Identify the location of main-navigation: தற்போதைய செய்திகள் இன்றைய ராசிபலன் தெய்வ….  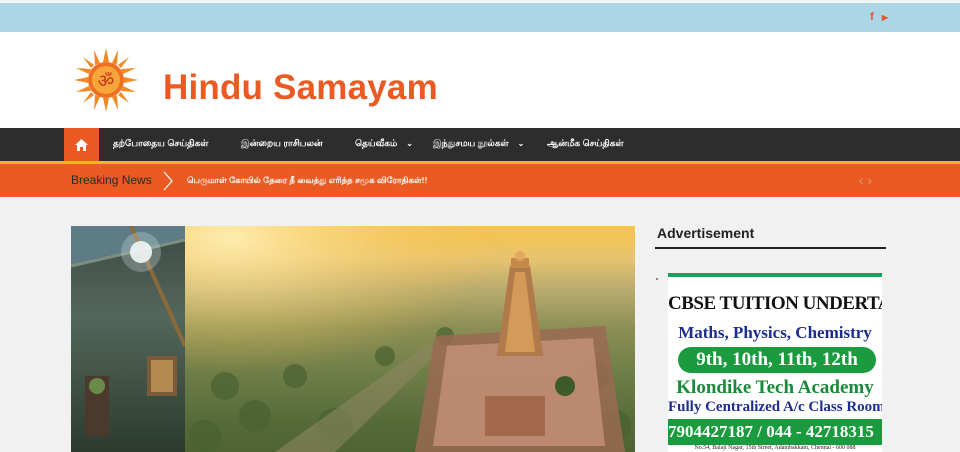
(480, 145).